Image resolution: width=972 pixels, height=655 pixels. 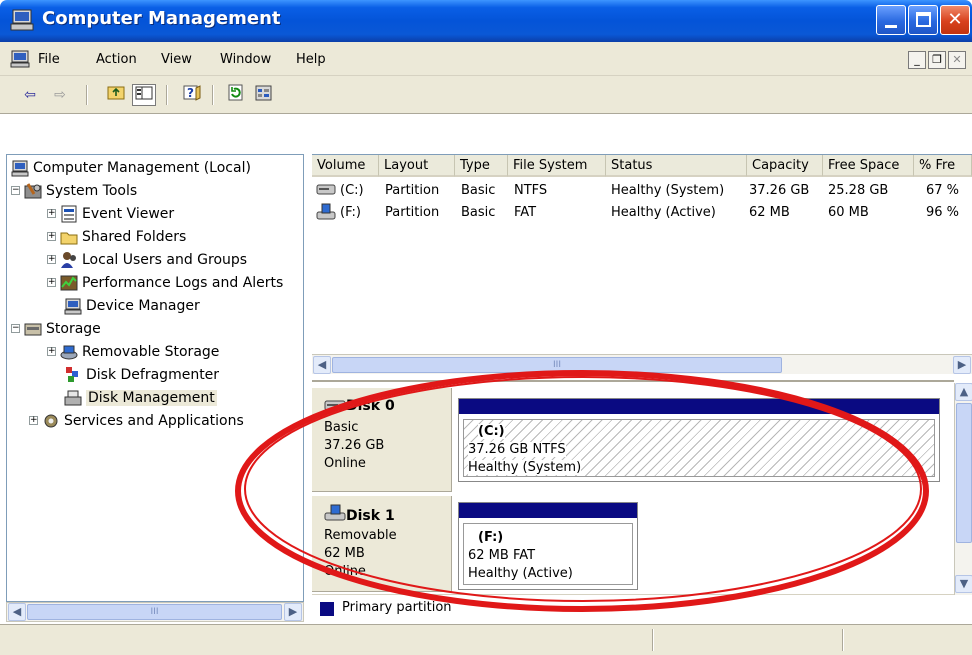 I want to click on tree-node-disk-management: Disk Management, so click(x=140, y=397).